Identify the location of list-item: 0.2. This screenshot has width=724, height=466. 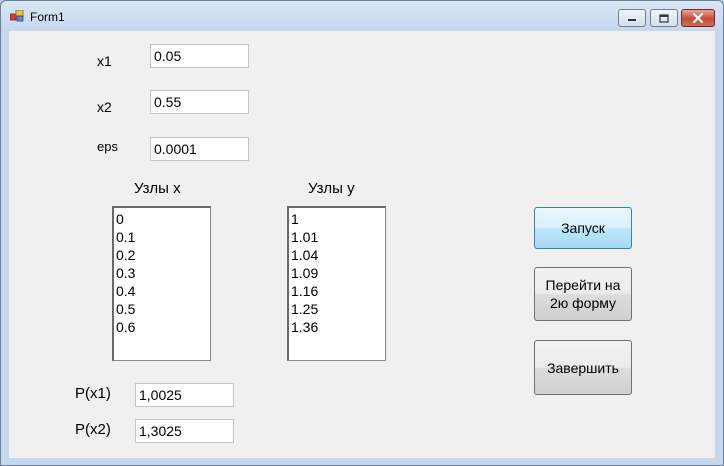
(162, 255).